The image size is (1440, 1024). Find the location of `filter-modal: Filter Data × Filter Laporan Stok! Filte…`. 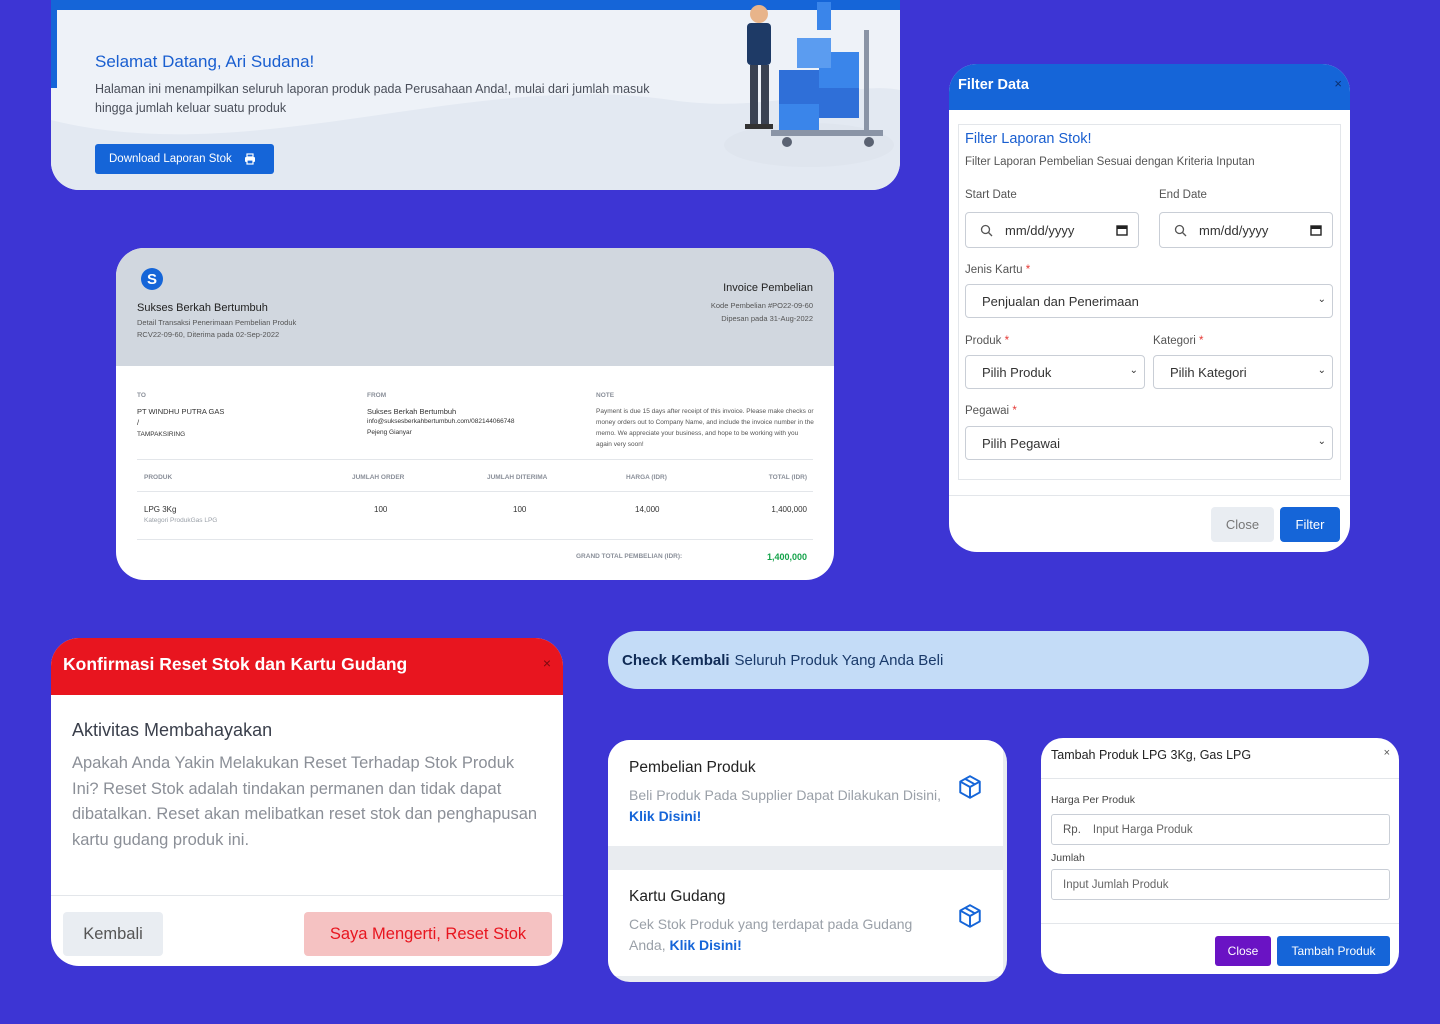

filter-modal: Filter Data × Filter Laporan Stok! Filte… is located at coordinates (1149, 308).